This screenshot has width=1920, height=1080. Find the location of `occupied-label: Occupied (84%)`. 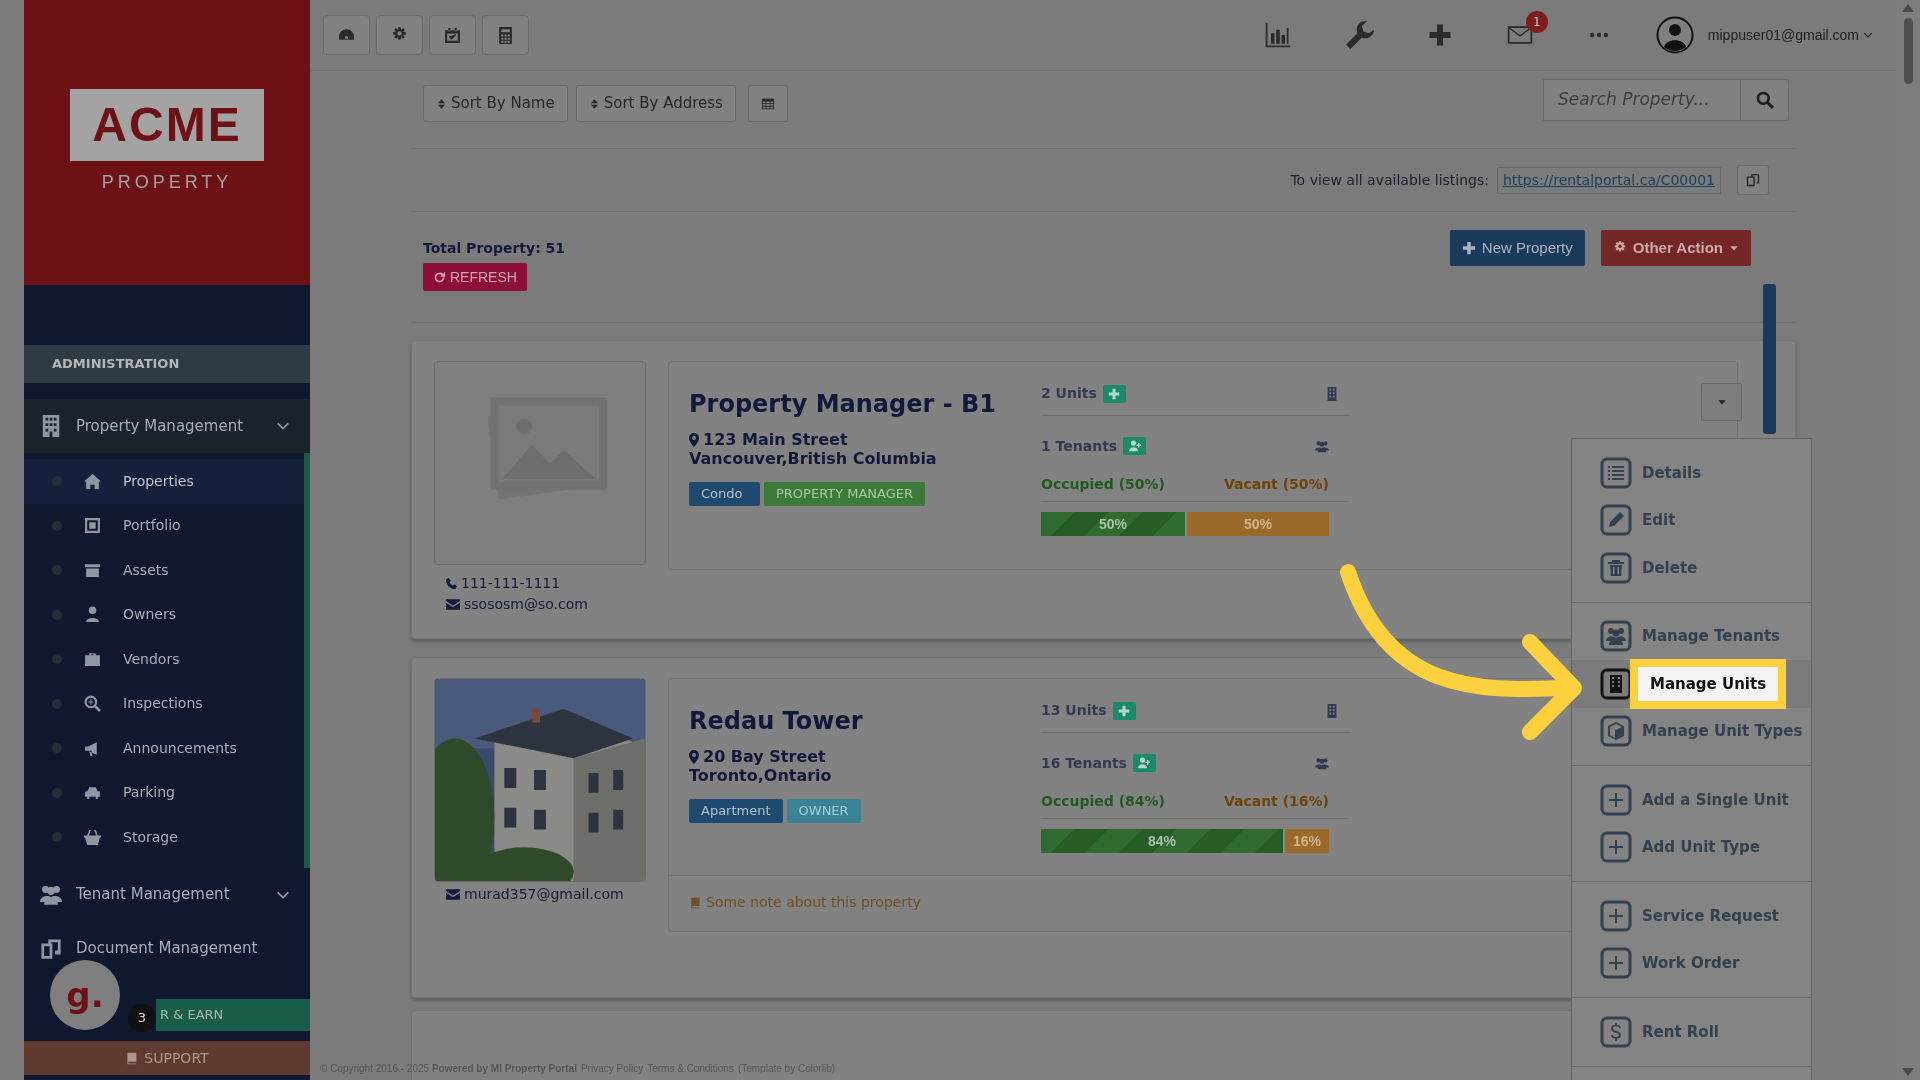

occupied-label: Occupied (84%) is located at coordinates (1103, 801).